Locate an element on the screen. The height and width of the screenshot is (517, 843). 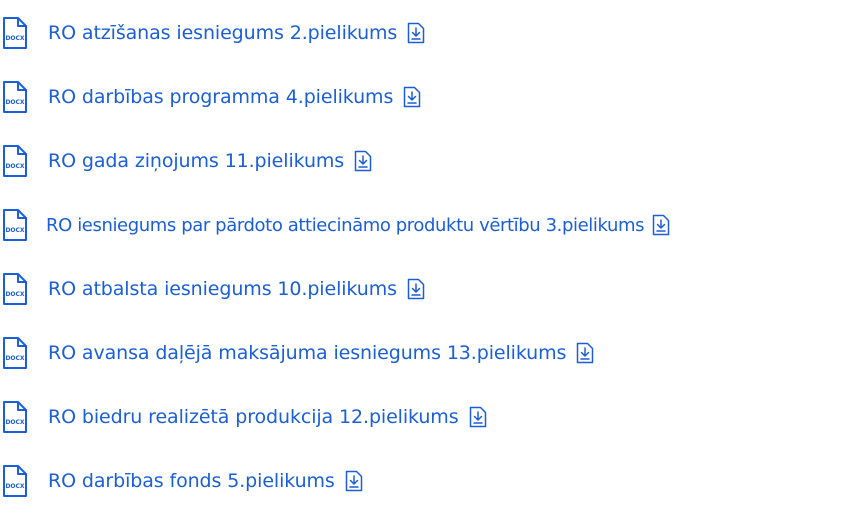
file-download-link: RO atbalsta iesniegums 10.pielikums is located at coordinates (222, 289).